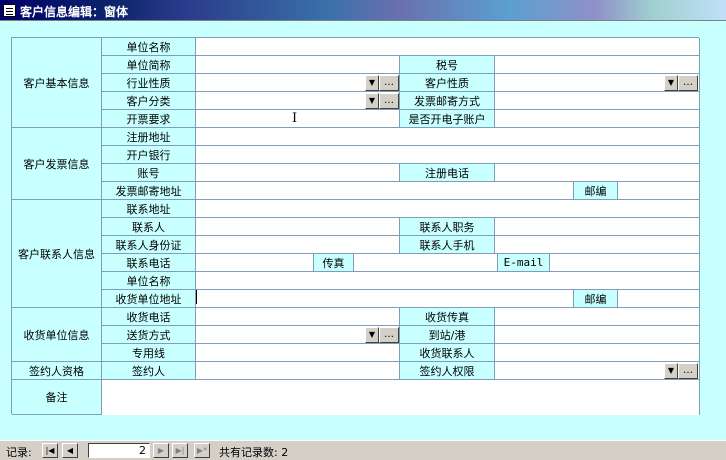  Describe the element at coordinates (19, 452) in the screenshot. I see `record-label: 记录:` at that location.